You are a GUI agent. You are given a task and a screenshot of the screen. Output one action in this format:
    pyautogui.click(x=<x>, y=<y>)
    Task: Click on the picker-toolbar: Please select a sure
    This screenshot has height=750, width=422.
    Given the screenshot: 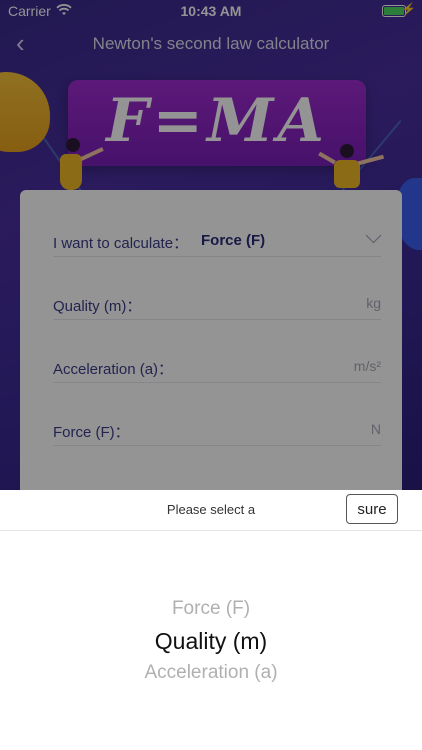 What is the action you would take?
    pyautogui.click(x=211, y=510)
    